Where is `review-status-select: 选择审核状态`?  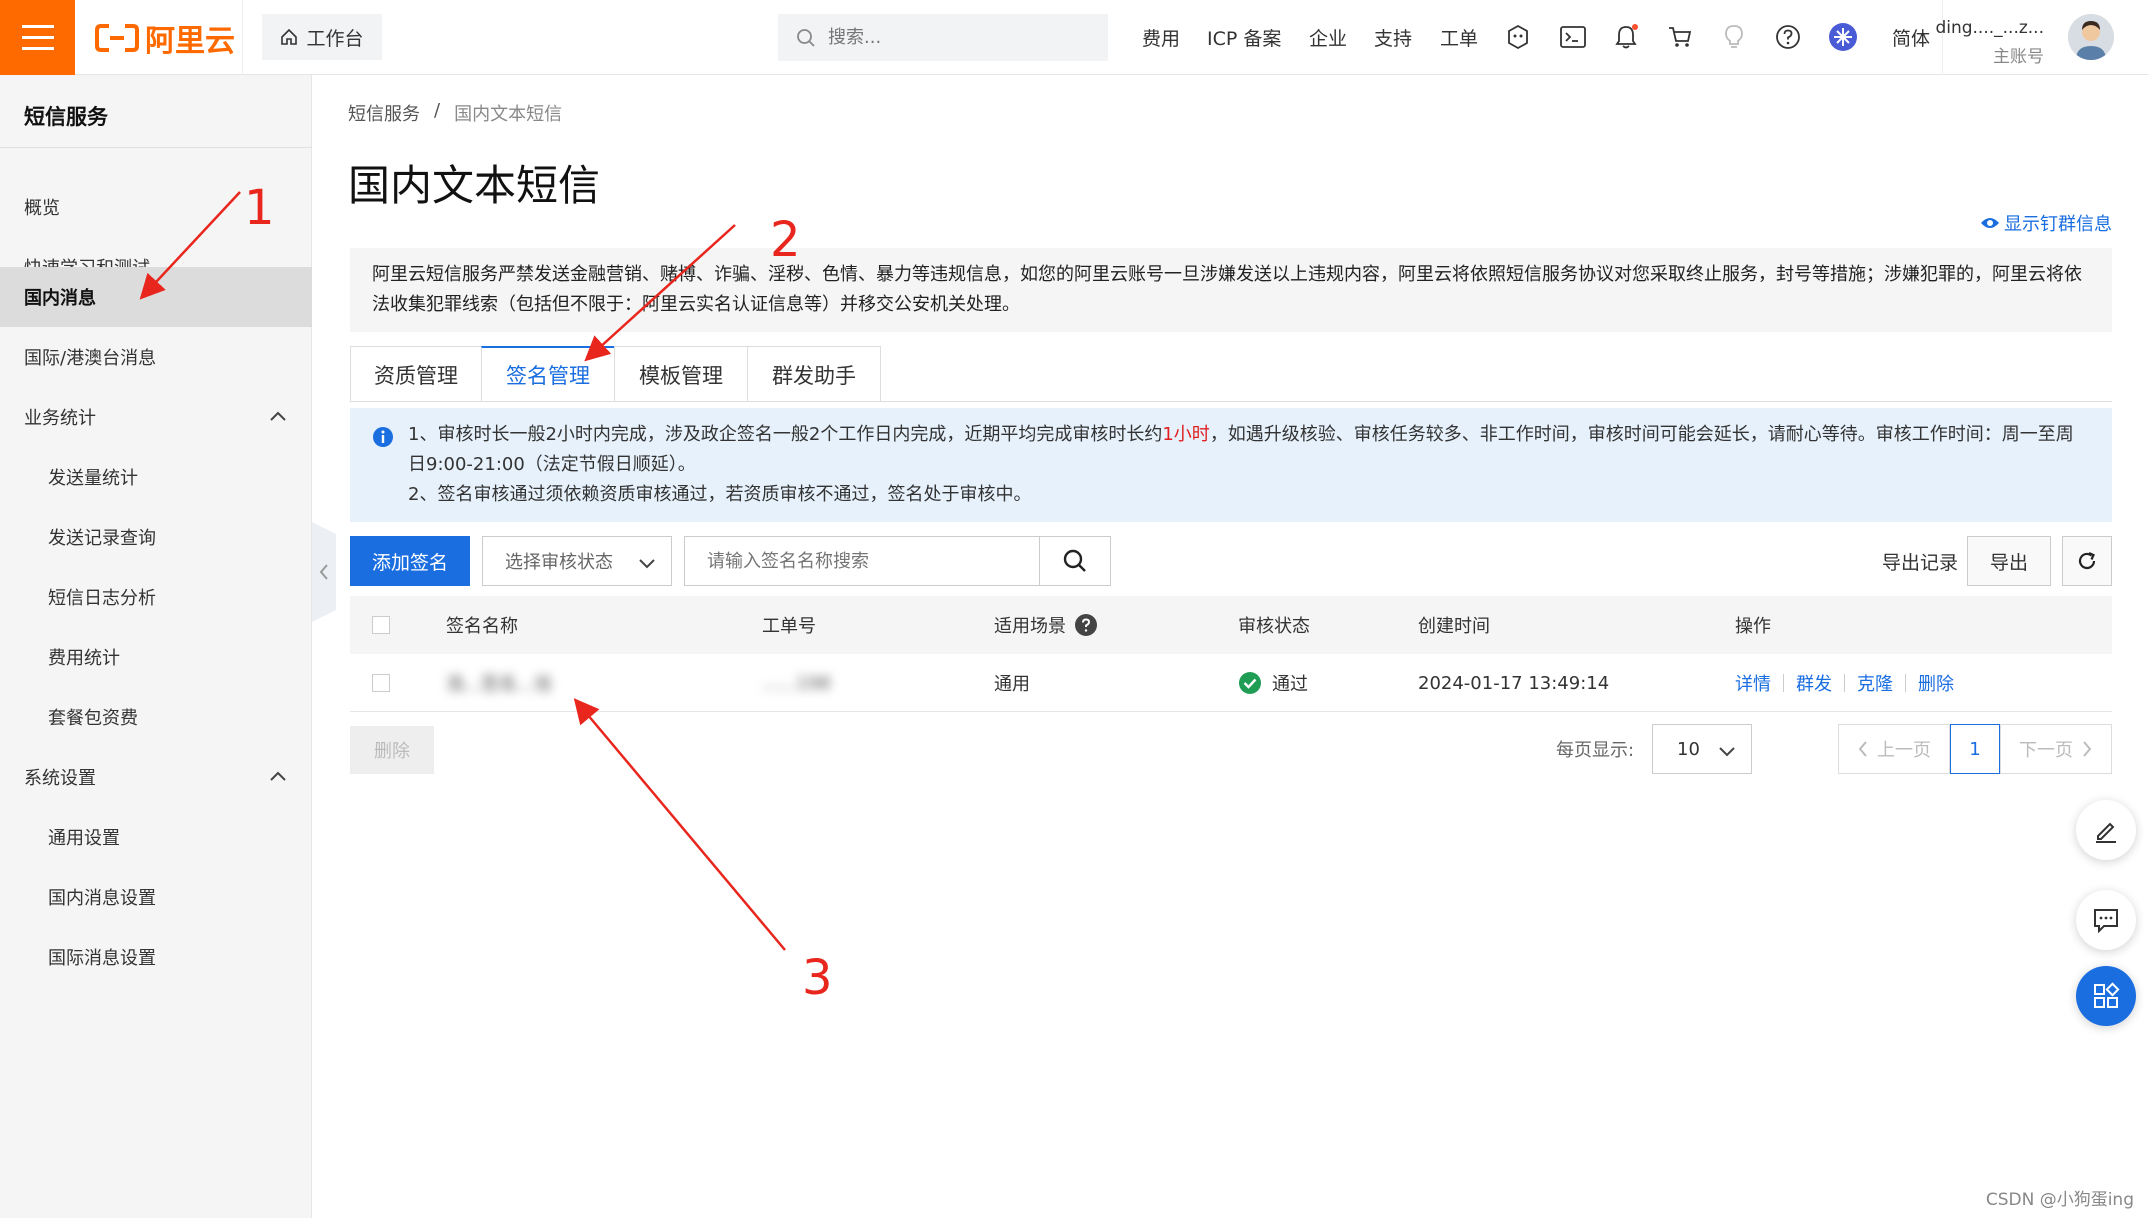
review-status-select: 选择审核状态 is located at coordinates (577, 561).